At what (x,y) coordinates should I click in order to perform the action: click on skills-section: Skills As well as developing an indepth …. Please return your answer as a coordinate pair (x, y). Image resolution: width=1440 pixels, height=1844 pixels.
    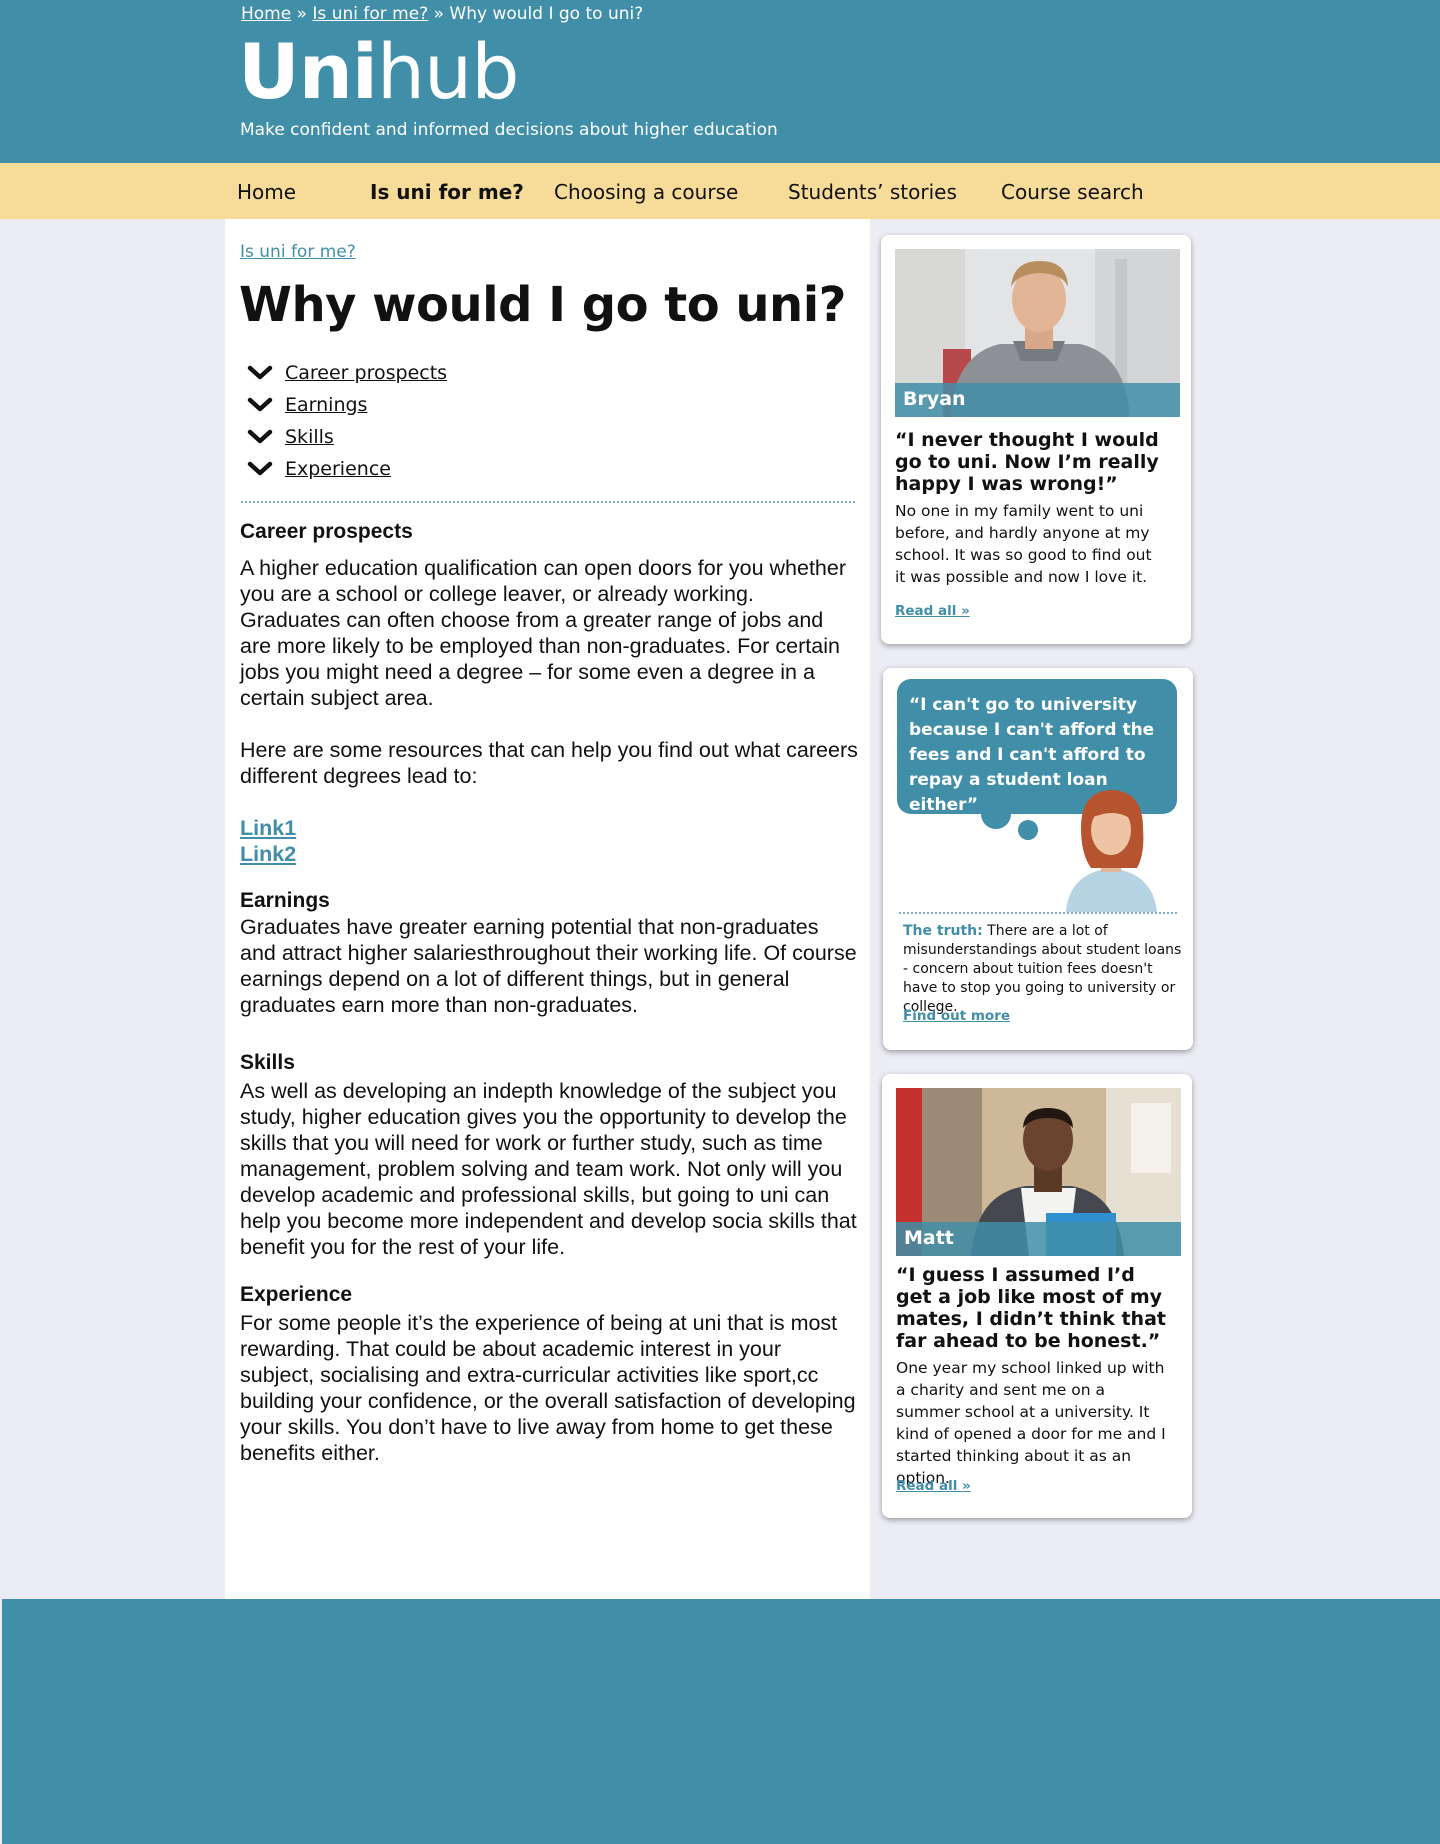
    Looking at the image, I should click on (550, 1155).